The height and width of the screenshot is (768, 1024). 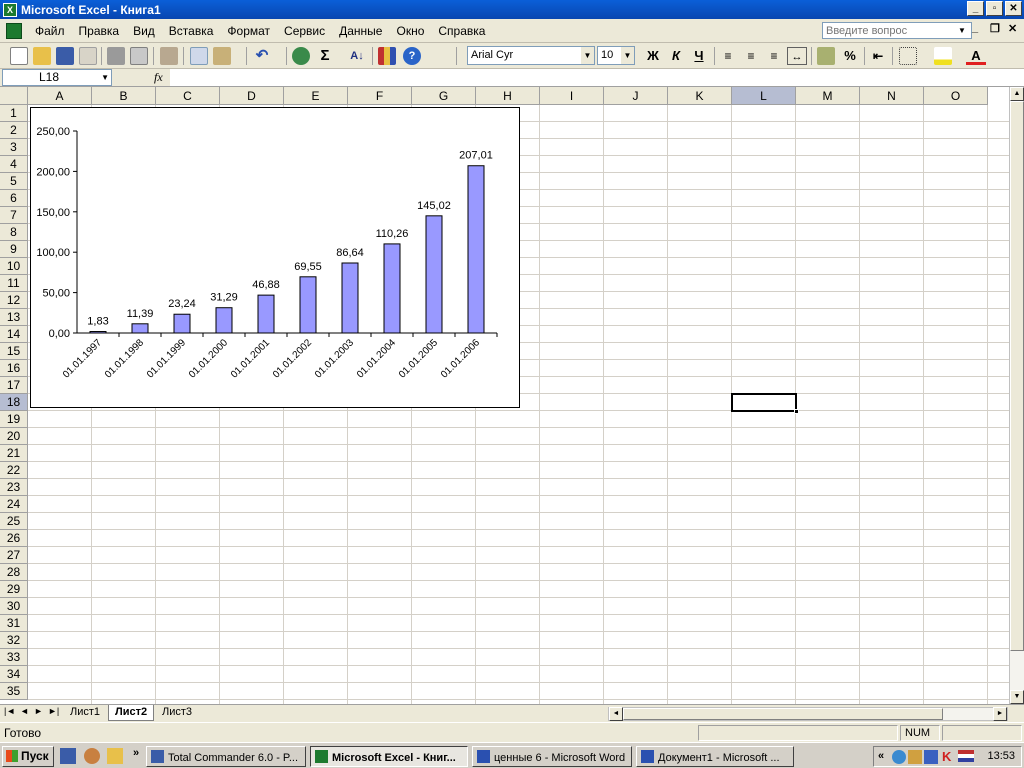 What do you see at coordinates (14, 351) in the screenshot?
I see `row-header-15: 15` at bounding box center [14, 351].